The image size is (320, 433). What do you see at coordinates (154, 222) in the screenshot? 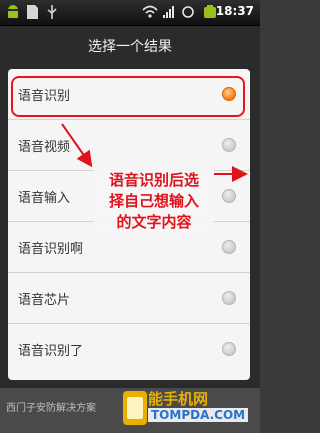
I see `annotation-line: 的文字内容` at bounding box center [154, 222].